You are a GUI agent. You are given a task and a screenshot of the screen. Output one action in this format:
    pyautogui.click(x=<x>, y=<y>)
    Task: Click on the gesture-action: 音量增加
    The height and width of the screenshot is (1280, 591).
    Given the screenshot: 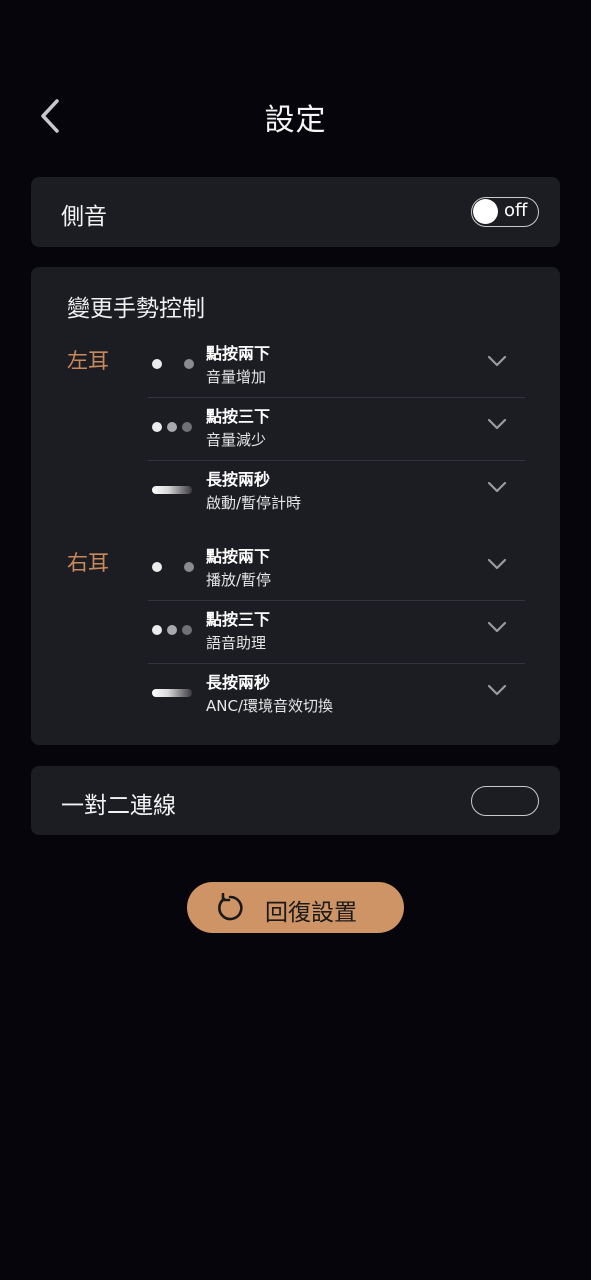 What is the action you would take?
    pyautogui.click(x=236, y=377)
    